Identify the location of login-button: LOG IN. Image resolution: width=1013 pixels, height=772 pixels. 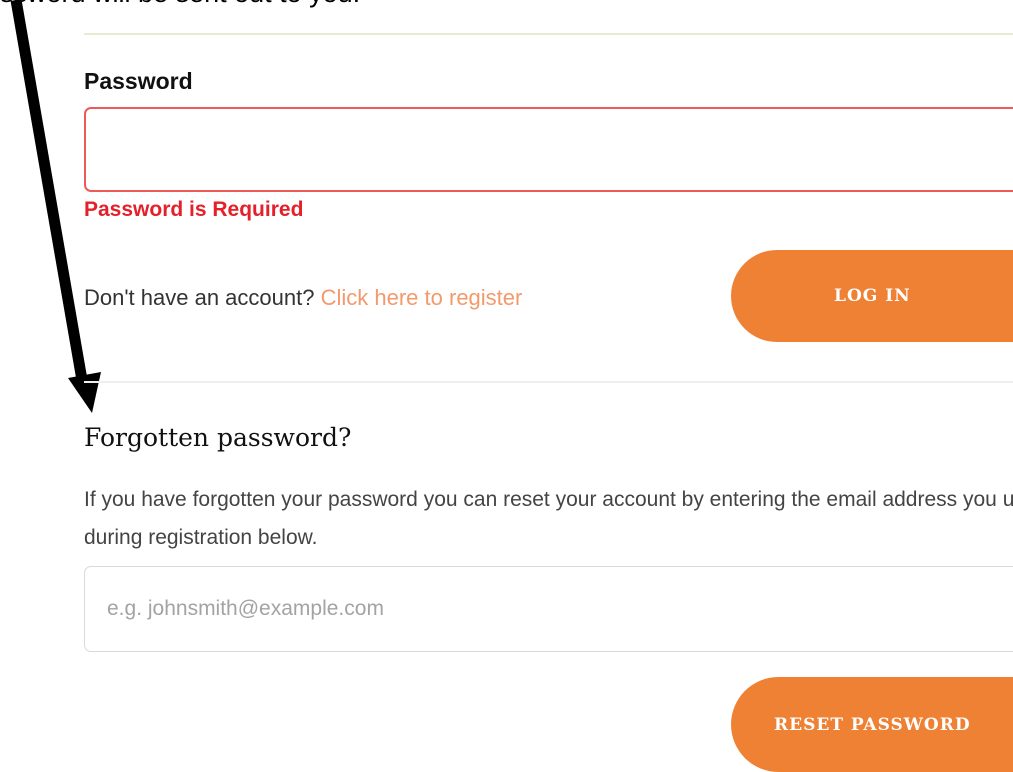
(872, 296).